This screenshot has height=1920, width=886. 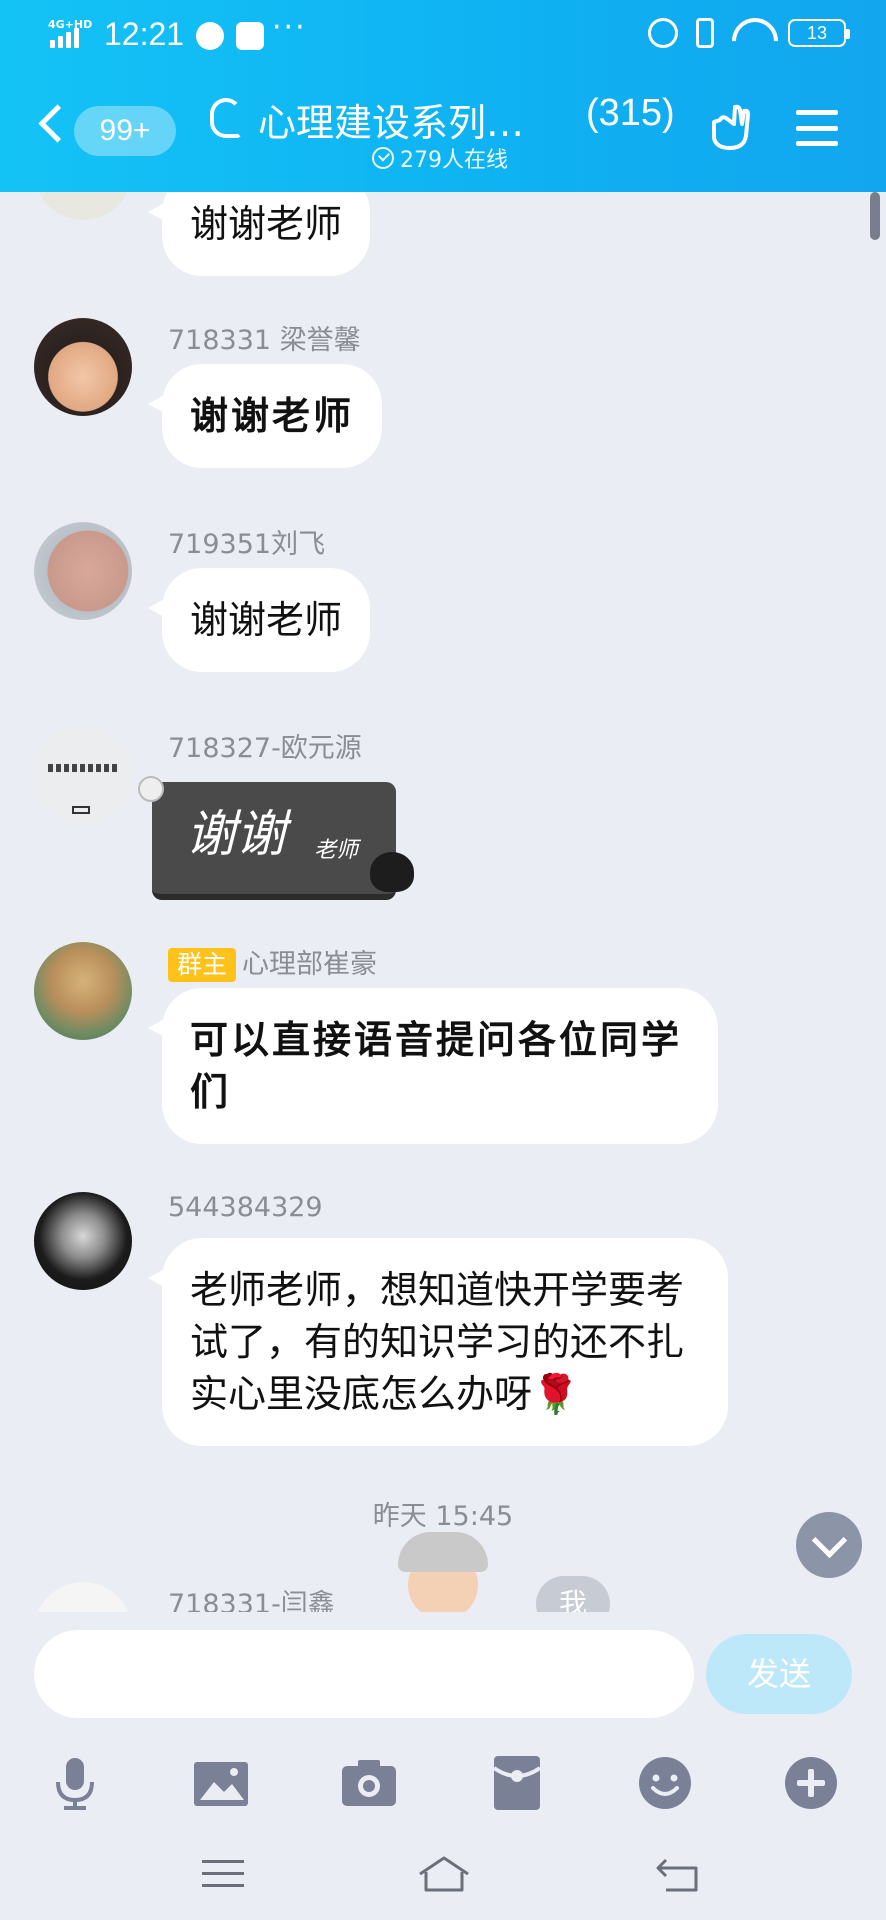 I want to click on send-button: 发送, so click(x=779, y=1674).